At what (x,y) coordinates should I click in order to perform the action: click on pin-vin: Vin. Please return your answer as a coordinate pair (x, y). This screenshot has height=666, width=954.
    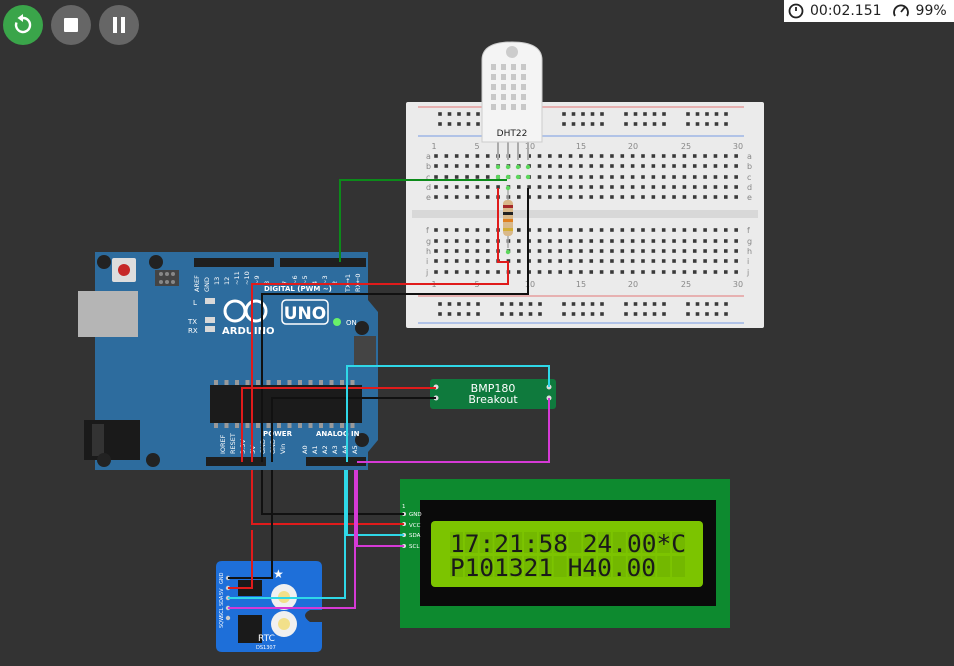
    Looking at the image, I should click on (283, 449).